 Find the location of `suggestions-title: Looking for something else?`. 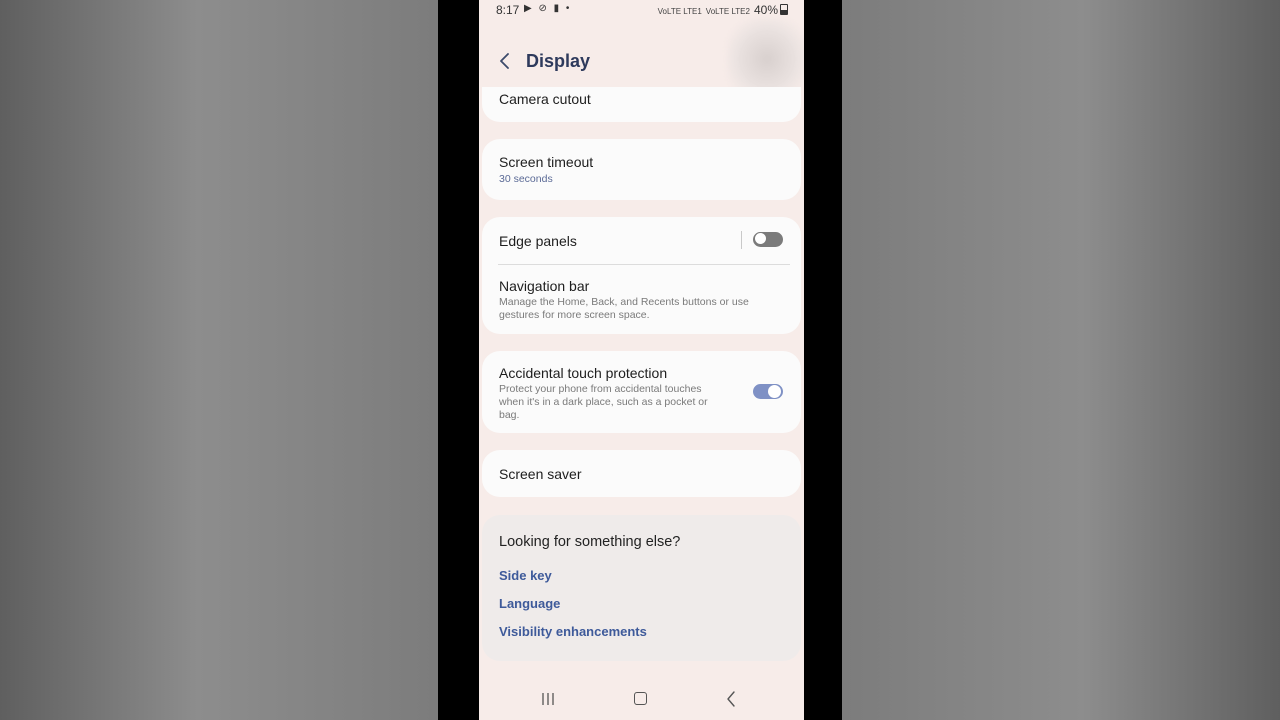

suggestions-title: Looking for something else? is located at coordinates (590, 542).